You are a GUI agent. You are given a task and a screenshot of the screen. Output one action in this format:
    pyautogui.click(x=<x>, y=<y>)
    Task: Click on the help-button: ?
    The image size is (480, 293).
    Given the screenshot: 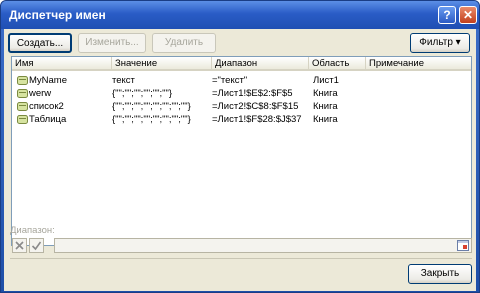 What is the action you would take?
    pyautogui.click(x=447, y=15)
    